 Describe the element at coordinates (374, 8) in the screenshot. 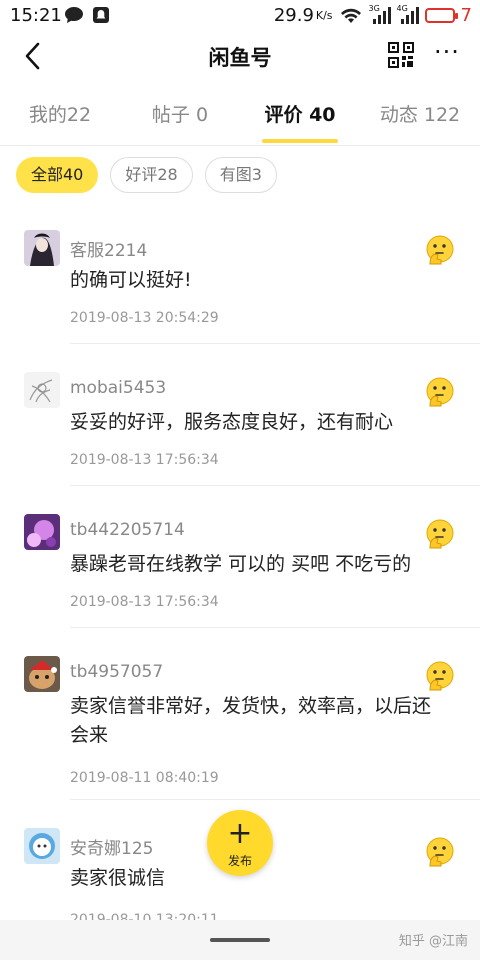

I see `signal-1-label: 3G` at that location.